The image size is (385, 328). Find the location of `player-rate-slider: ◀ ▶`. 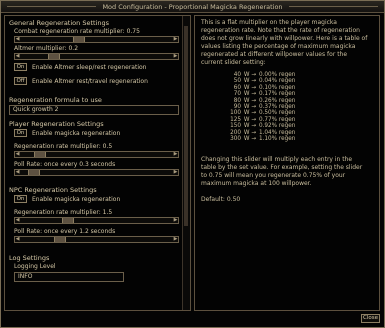

player-rate-slider: ◀ ▶ is located at coordinates (96, 154).